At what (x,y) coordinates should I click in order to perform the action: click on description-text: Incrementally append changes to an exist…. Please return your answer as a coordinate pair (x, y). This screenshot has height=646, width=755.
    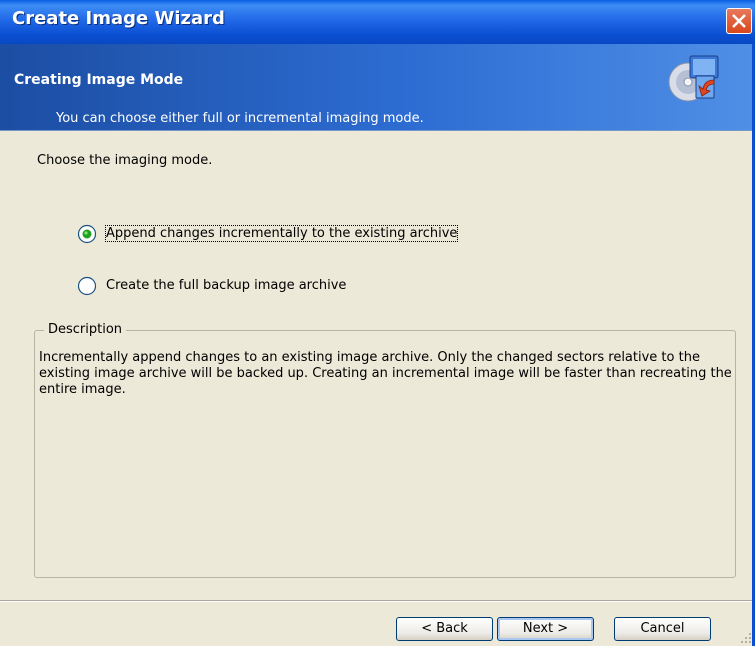
    Looking at the image, I should click on (385, 373).